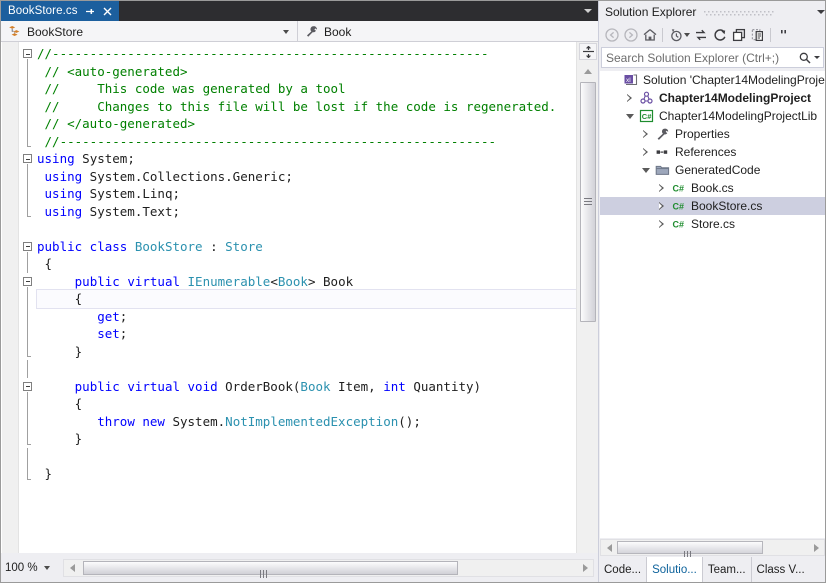 The width and height of the screenshot is (826, 583). I want to click on split-window-icon, so click(588, 51).